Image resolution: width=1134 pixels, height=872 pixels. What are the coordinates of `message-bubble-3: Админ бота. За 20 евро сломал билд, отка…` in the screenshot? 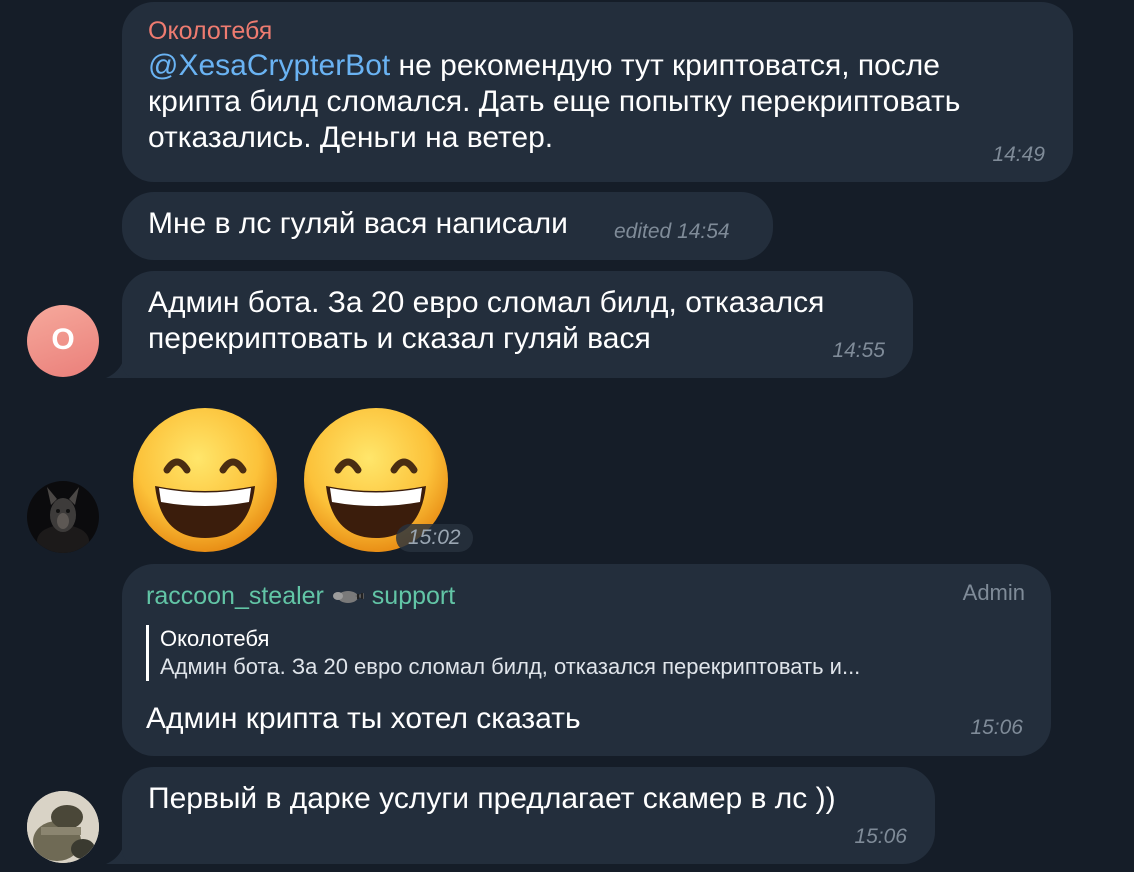 It's located at (517, 324).